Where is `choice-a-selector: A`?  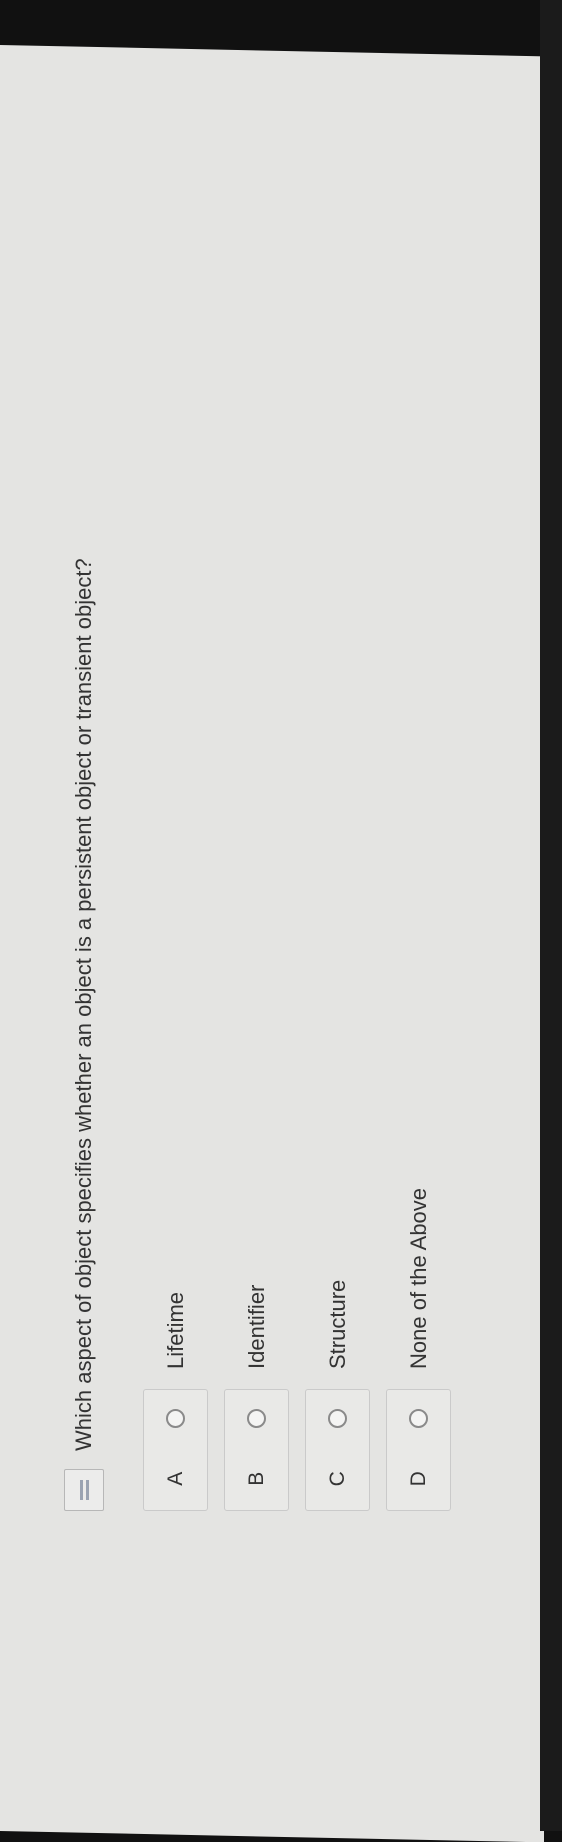 choice-a-selector: A is located at coordinates (175, 1450).